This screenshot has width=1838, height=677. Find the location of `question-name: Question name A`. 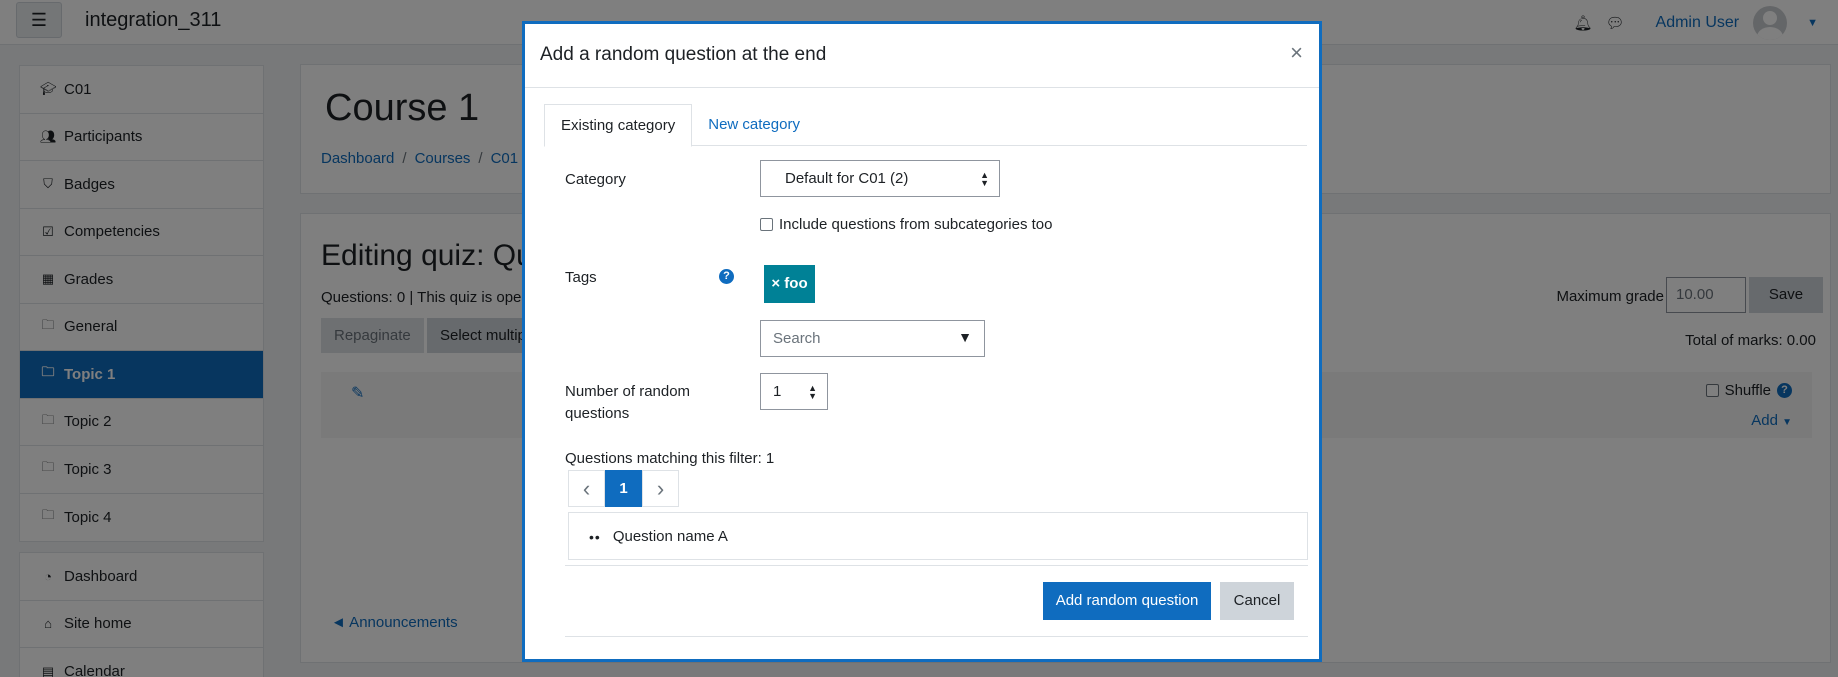

question-name: Question name A is located at coordinates (670, 536).